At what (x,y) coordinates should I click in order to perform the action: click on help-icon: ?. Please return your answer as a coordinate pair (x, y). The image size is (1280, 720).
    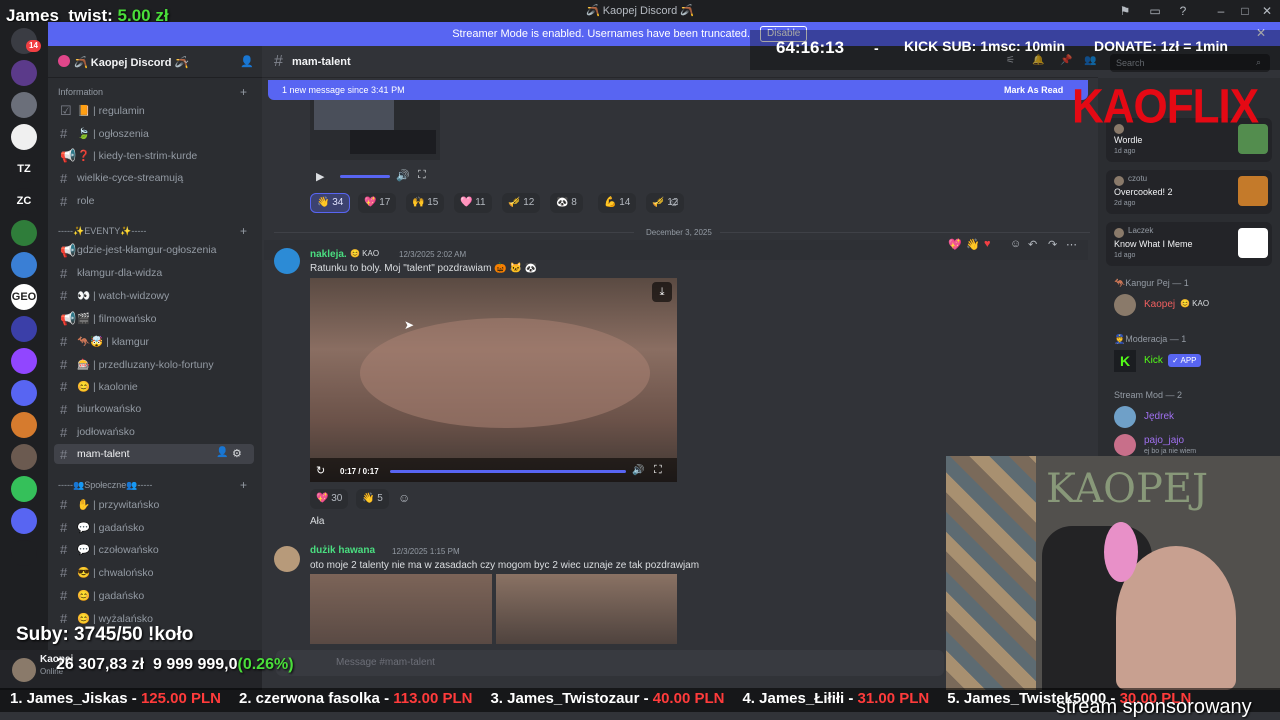
    Looking at the image, I should click on (1183, 11).